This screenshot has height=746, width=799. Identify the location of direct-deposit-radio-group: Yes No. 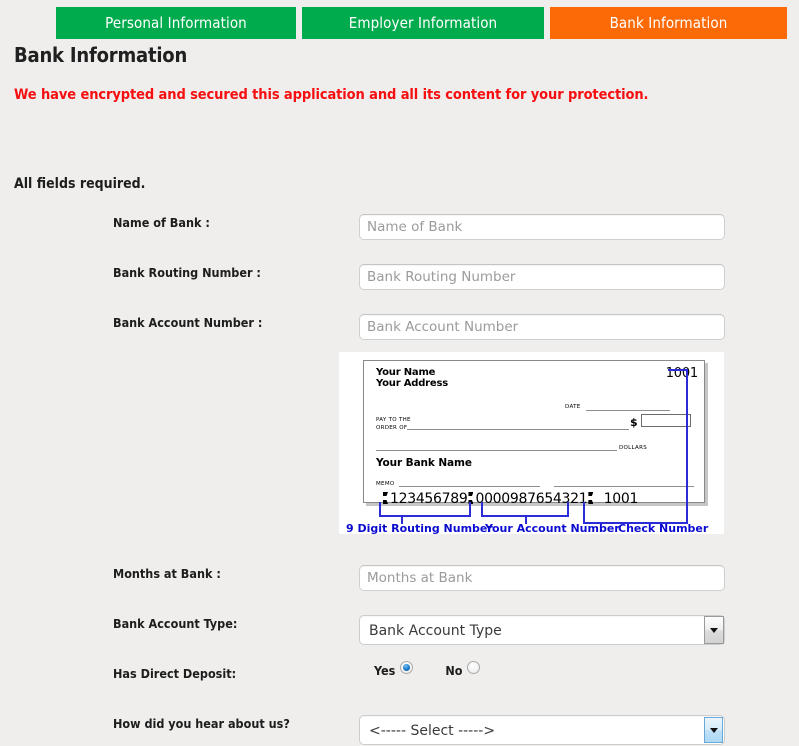
(427, 671).